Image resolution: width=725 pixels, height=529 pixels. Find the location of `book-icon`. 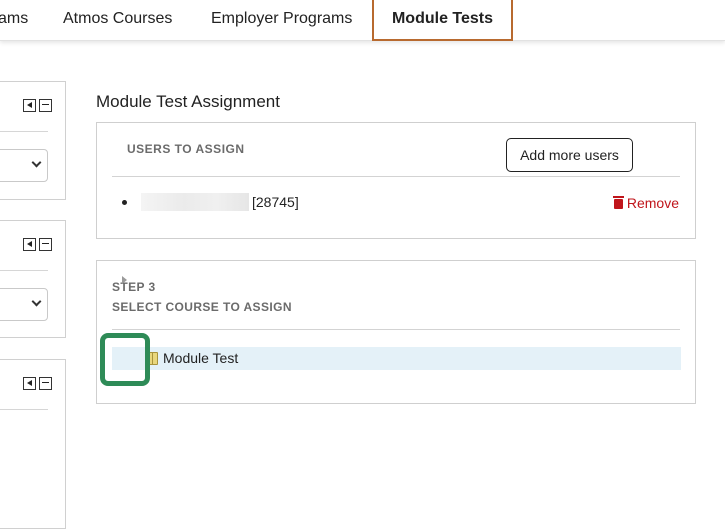

book-icon is located at coordinates (153, 358).